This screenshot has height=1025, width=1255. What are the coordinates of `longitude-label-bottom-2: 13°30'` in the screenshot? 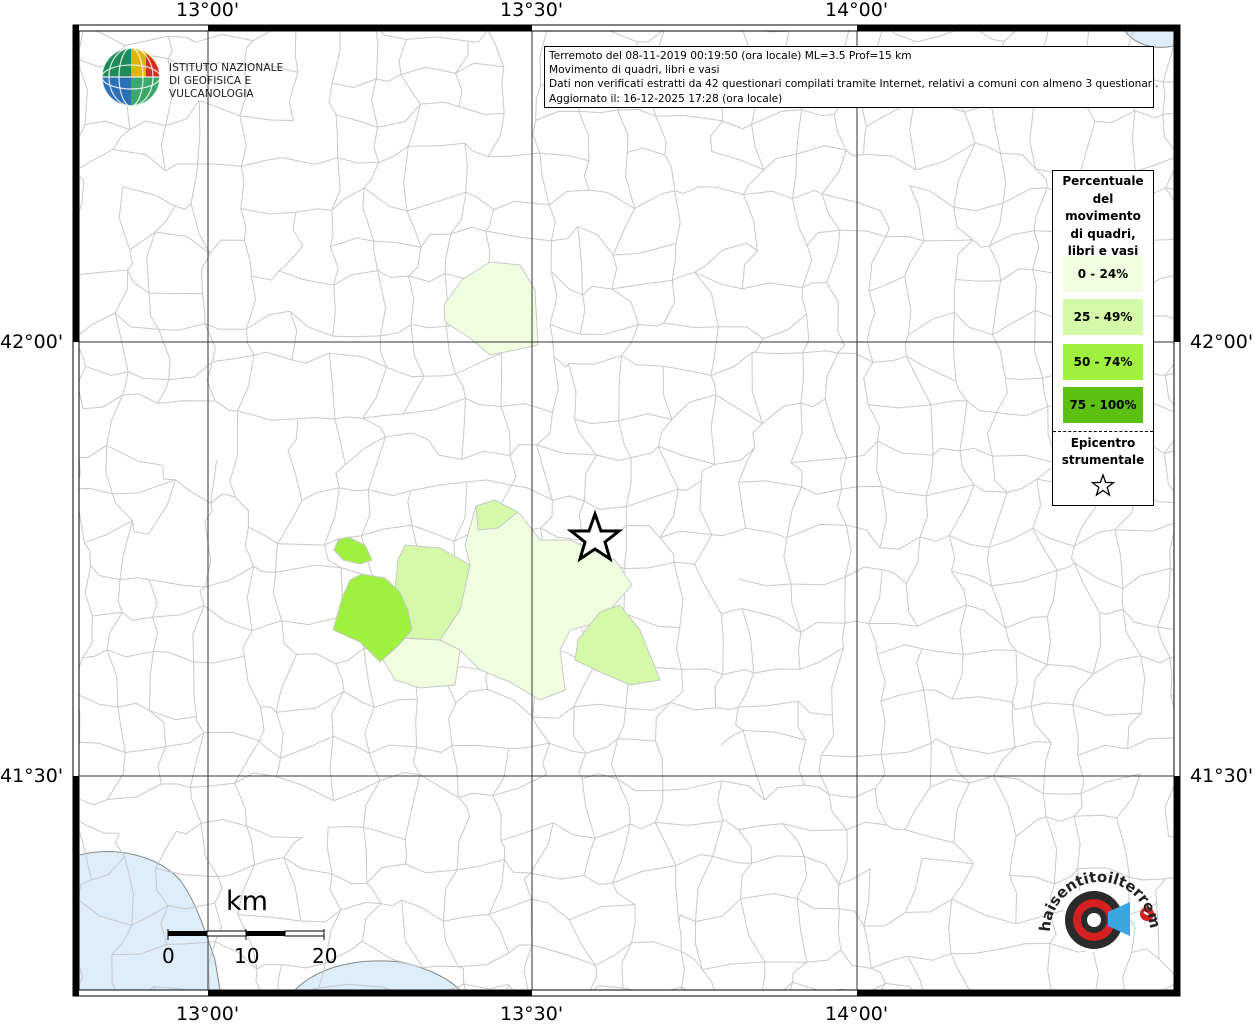 It's located at (532, 1014).